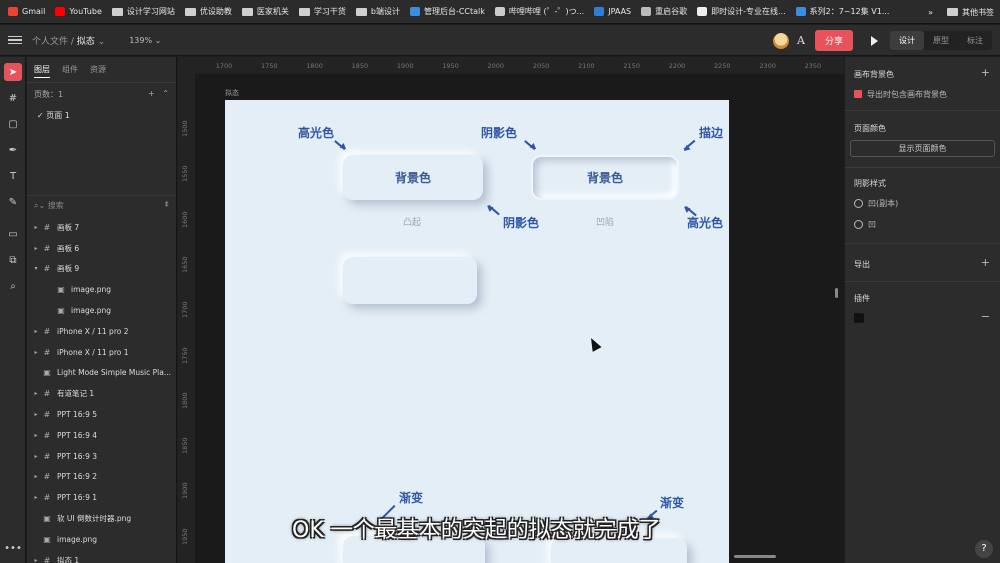  What do you see at coordinates (101, 331) in the screenshot?
I see `layer-item: ▸ # iPhone X / 11 pro 2` at bounding box center [101, 331].